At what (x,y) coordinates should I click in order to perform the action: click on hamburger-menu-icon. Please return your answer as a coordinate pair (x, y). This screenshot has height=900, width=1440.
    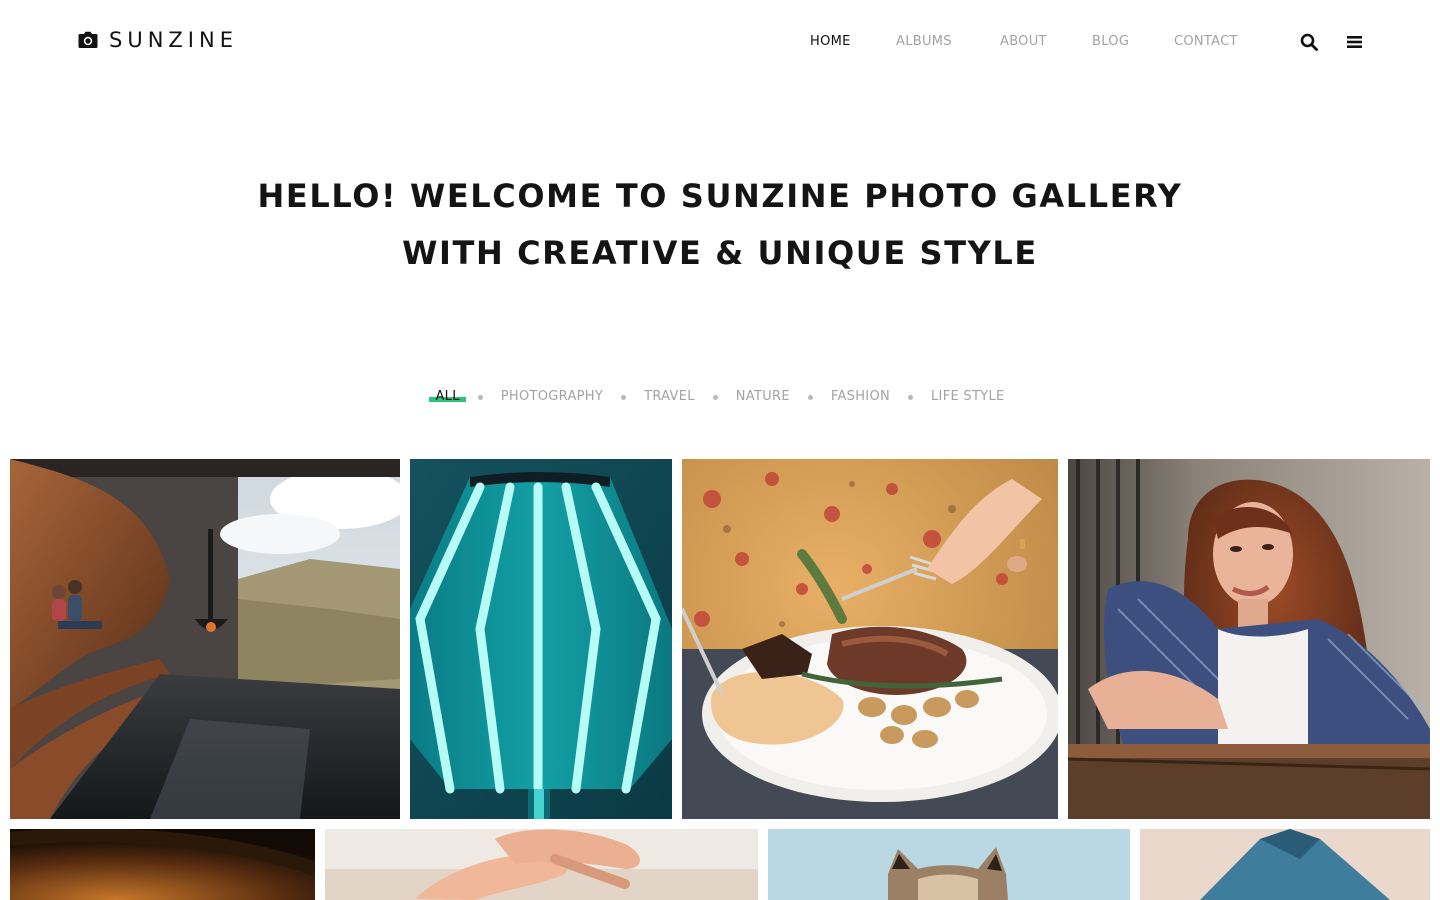
    Looking at the image, I should click on (1355, 42).